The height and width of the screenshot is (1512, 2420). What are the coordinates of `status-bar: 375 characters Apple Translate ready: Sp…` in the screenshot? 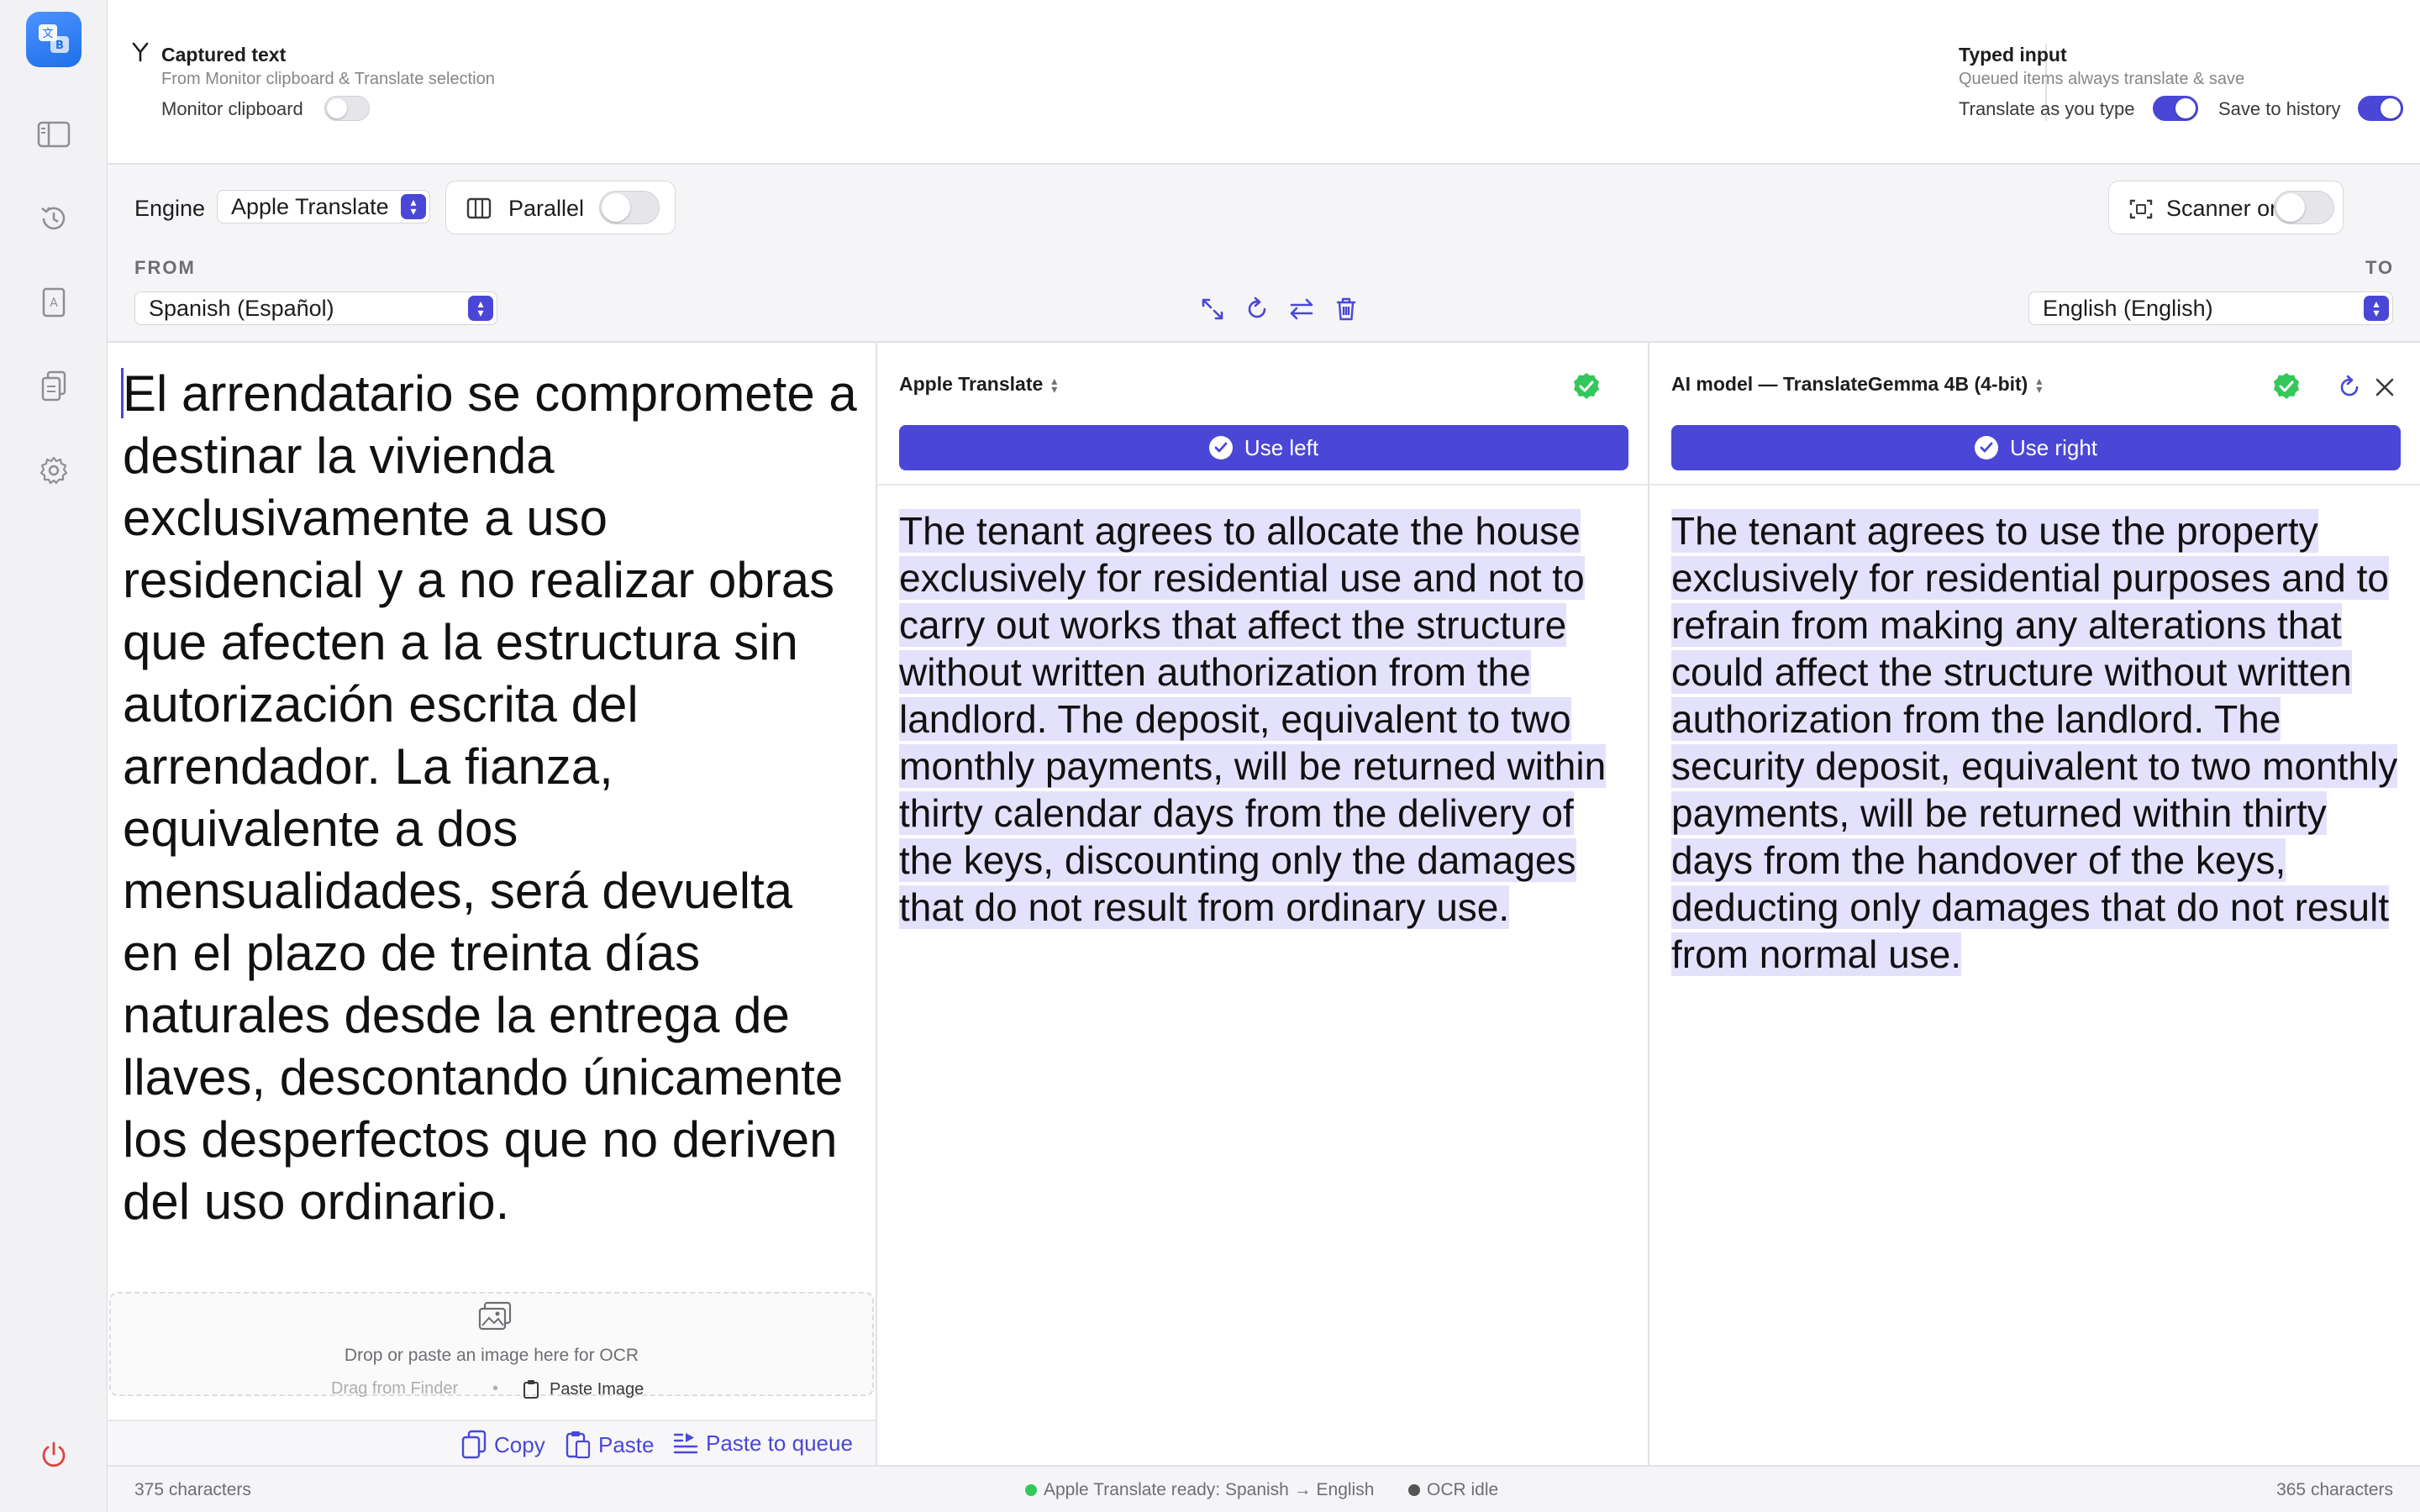 It's located at (1264, 1488).